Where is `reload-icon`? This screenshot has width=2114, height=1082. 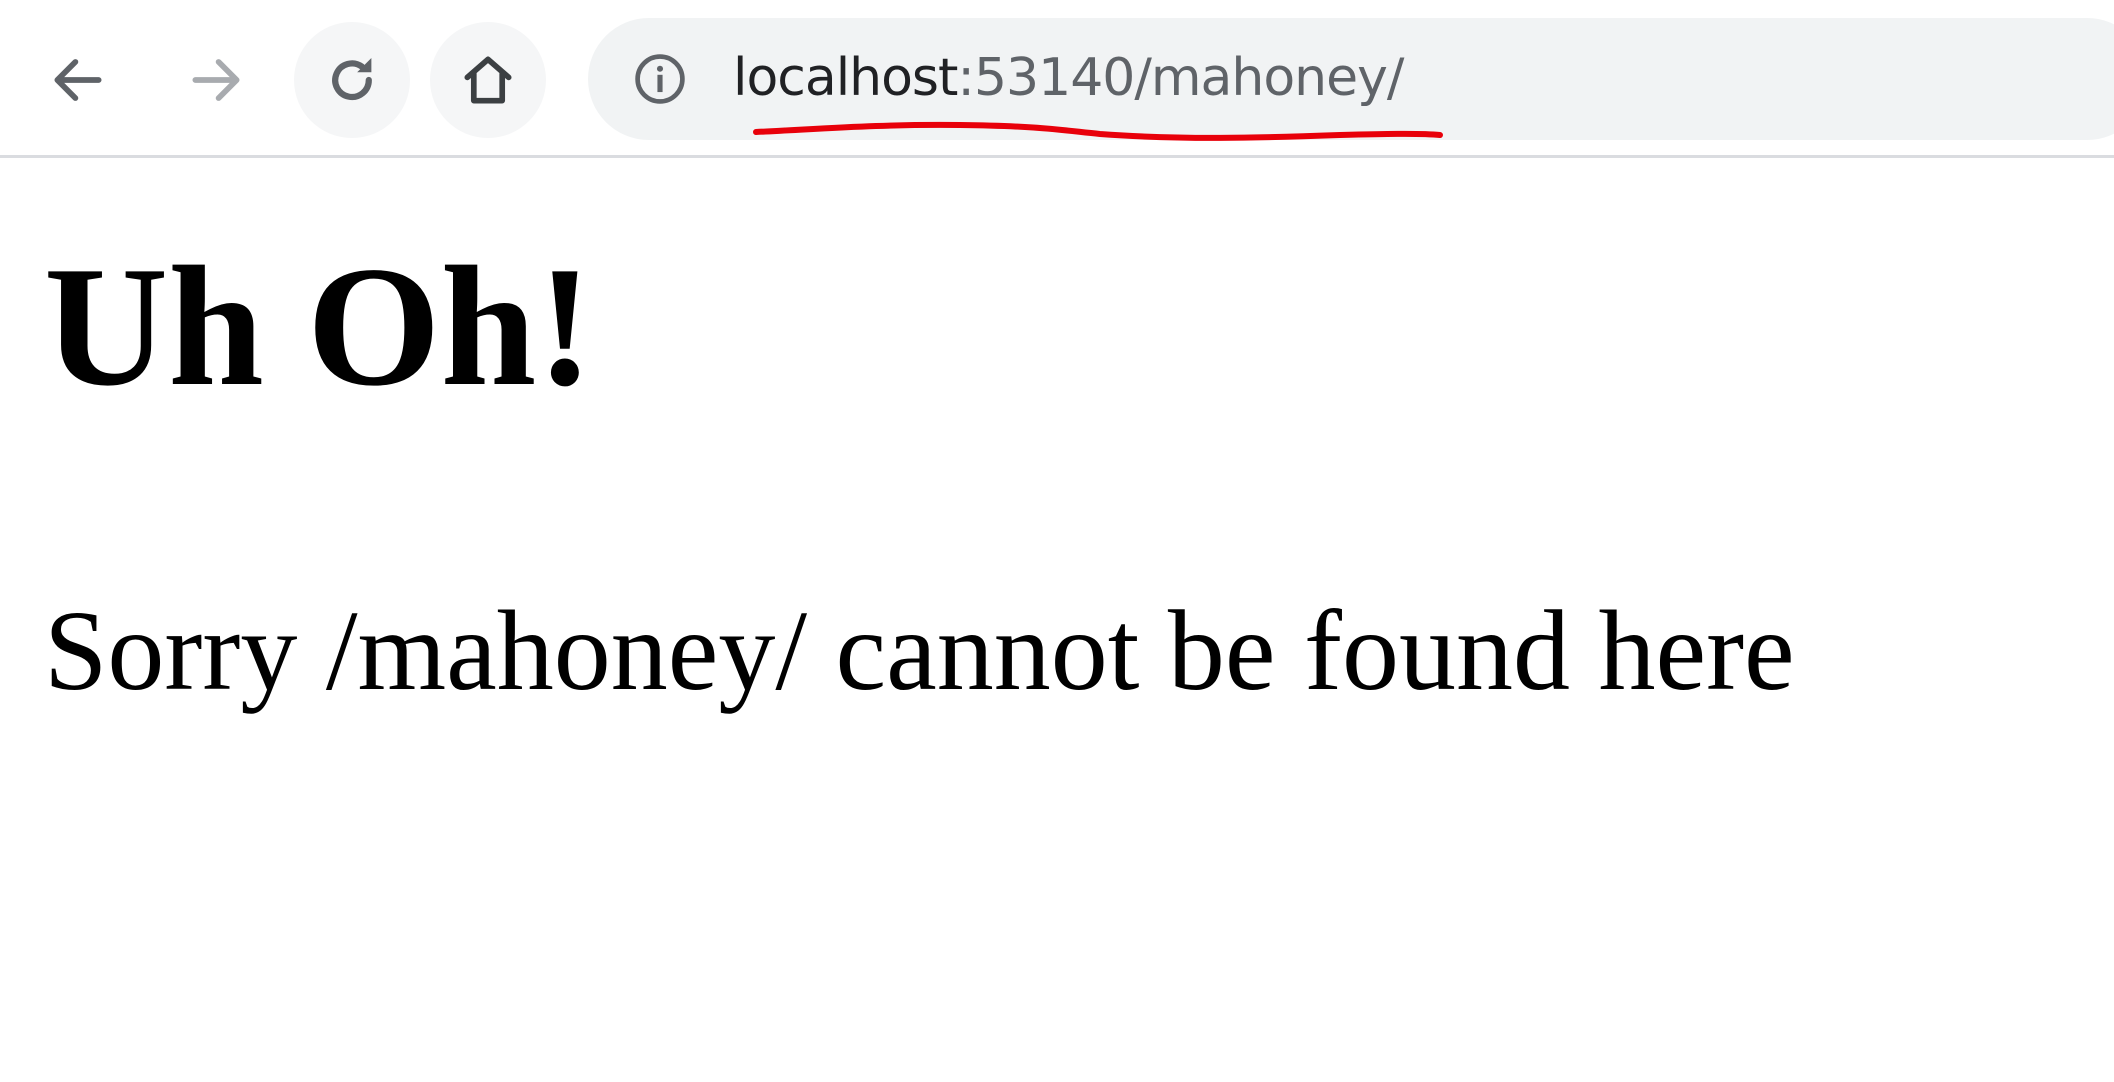 reload-icon is located at coordinates (352, 79).